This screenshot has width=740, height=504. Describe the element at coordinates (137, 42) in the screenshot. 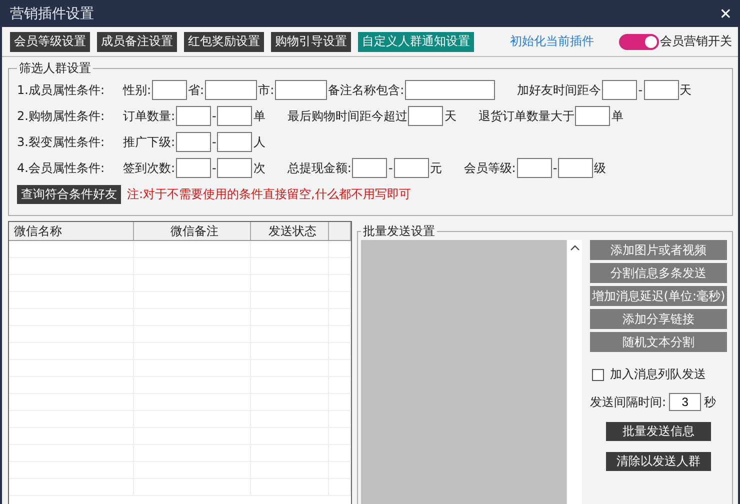

I see `tab: 成员备注设置` at that location.